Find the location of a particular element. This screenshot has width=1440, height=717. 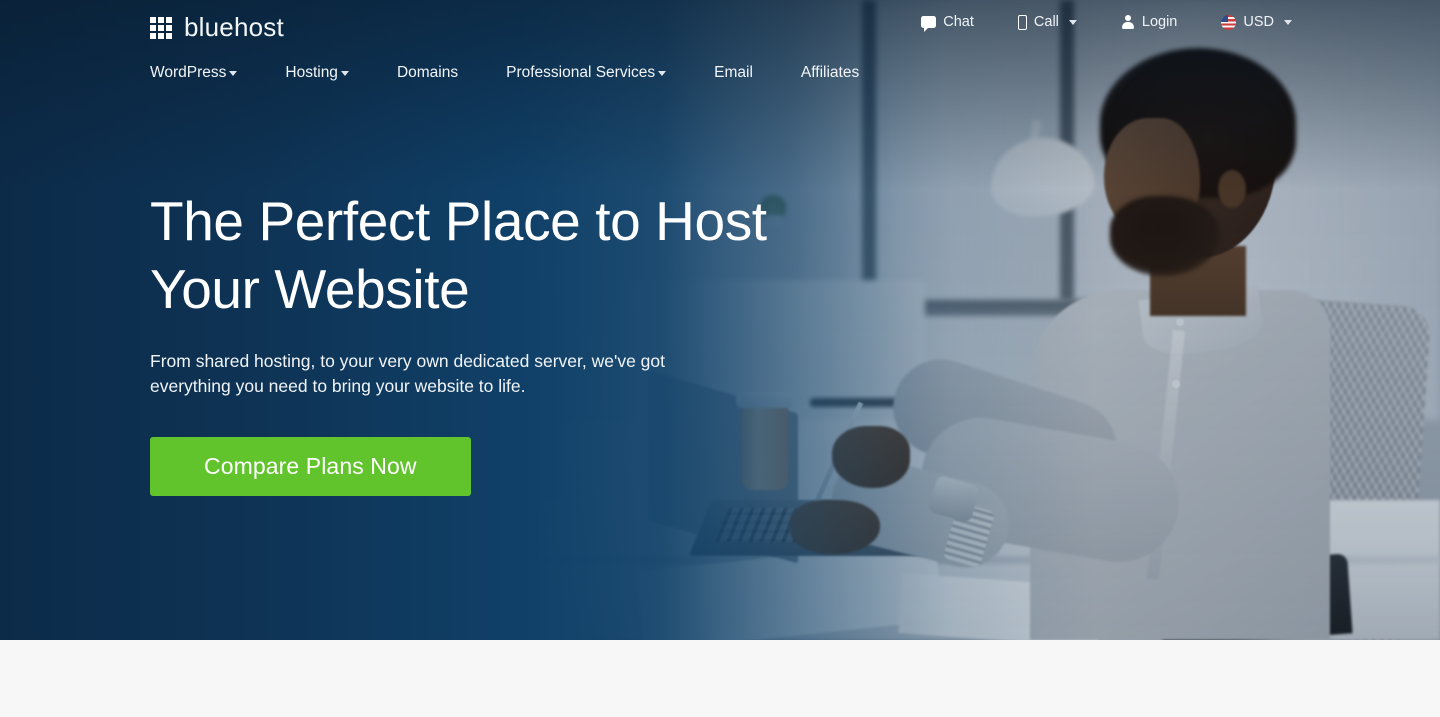

grid-icon is located at coordinates (161, 27).